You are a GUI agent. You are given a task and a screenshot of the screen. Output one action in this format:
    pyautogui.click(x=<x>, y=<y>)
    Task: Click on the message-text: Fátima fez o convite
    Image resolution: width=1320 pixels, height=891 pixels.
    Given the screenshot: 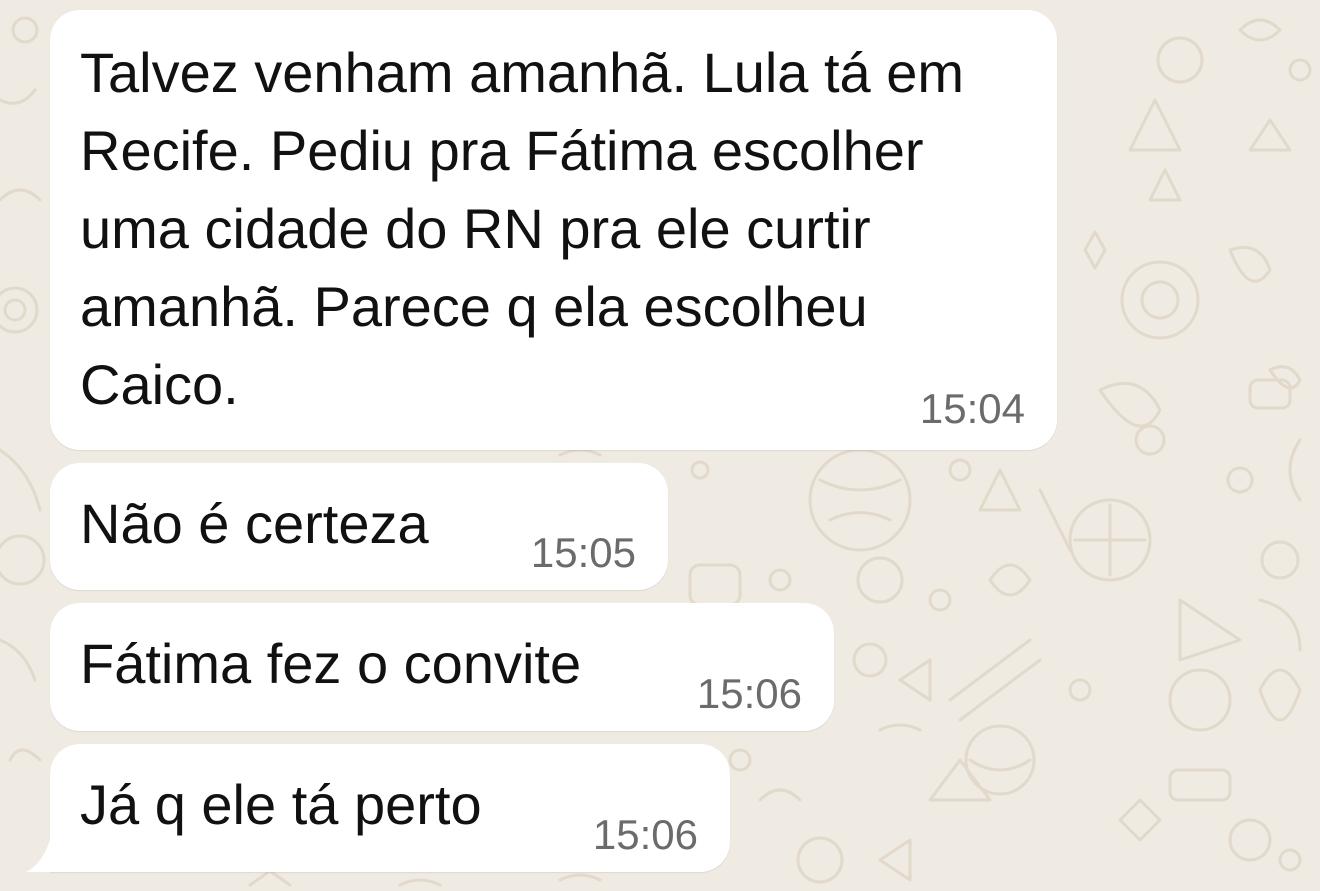 What is the action you would take?
    pyautogui.click(x=331, y=663)
    